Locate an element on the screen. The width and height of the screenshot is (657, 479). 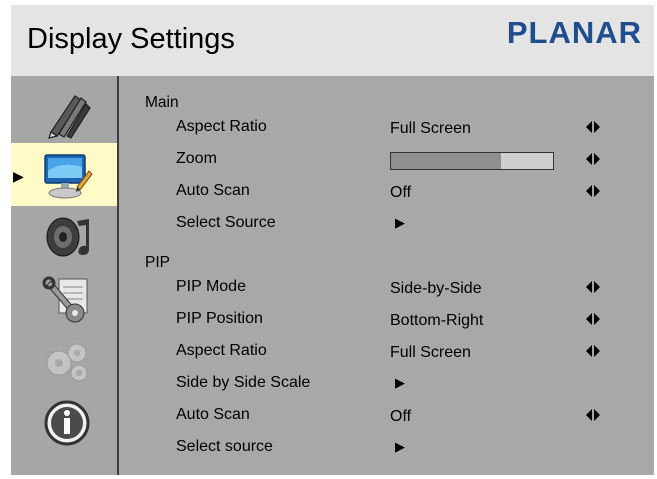
display-icon is located at coordinates (68, 176).